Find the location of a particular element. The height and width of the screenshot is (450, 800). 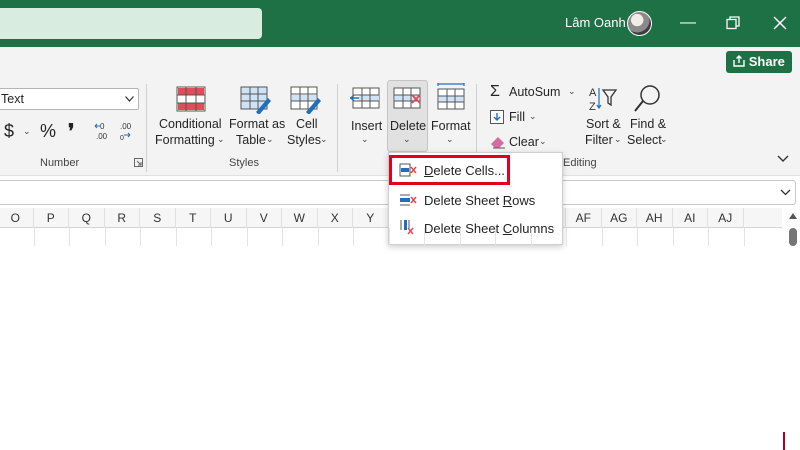

column-header: P is located at coordinates (51, 218).